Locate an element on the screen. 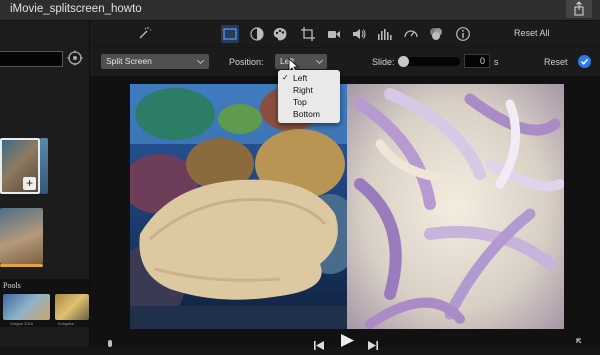  color-correction-button is located at coordinates (280, 34).